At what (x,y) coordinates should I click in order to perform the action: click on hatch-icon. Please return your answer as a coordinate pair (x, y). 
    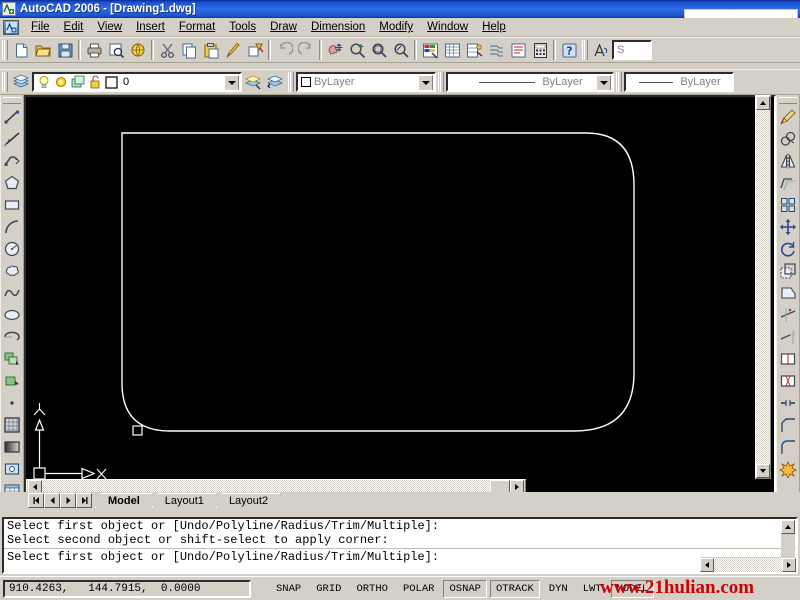
    Looking at the image, I should click on (12, 425).